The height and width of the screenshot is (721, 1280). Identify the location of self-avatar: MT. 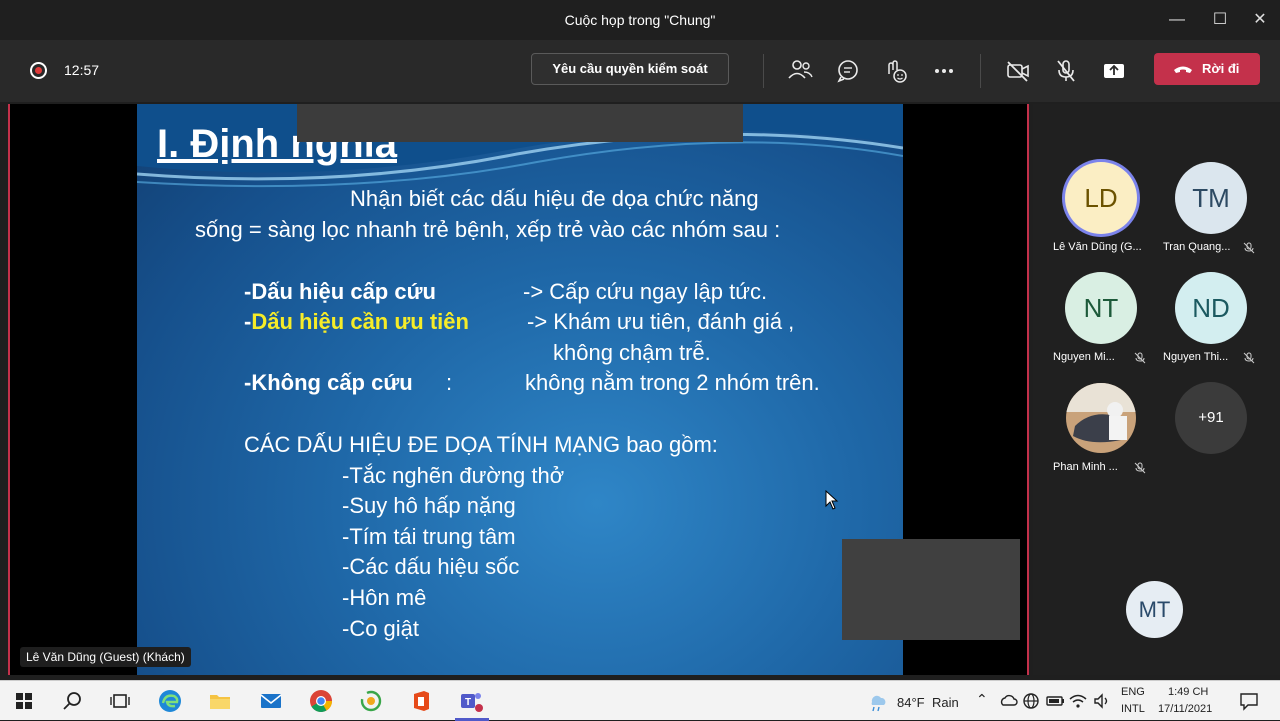
(1154, 609).